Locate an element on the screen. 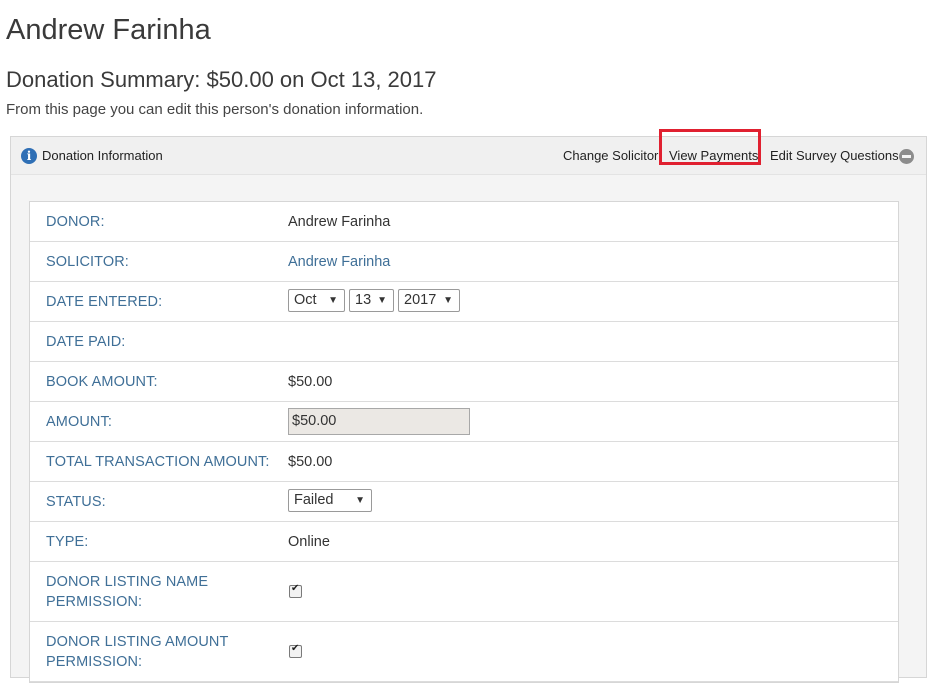 This screenshot has height=683, width=934. type-label: TYPE: is located at coordinates (67, 542).